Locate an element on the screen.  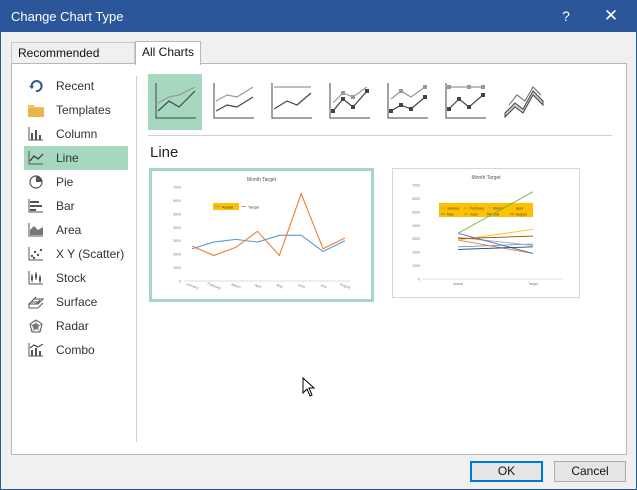
subtype-stacked-line is located at coordinates (233, 102).